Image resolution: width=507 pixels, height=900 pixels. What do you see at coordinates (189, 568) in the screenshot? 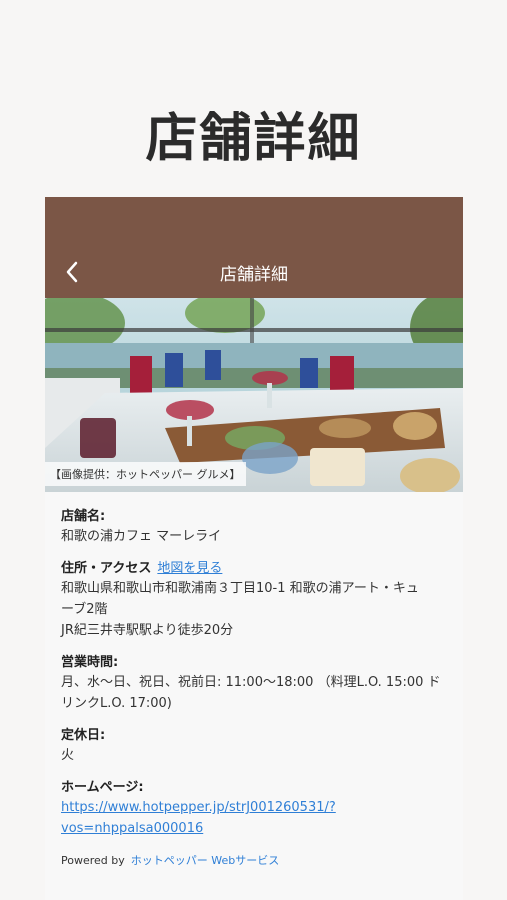
I see `map-link: 地図を見る` at bounding box center [189, 568].